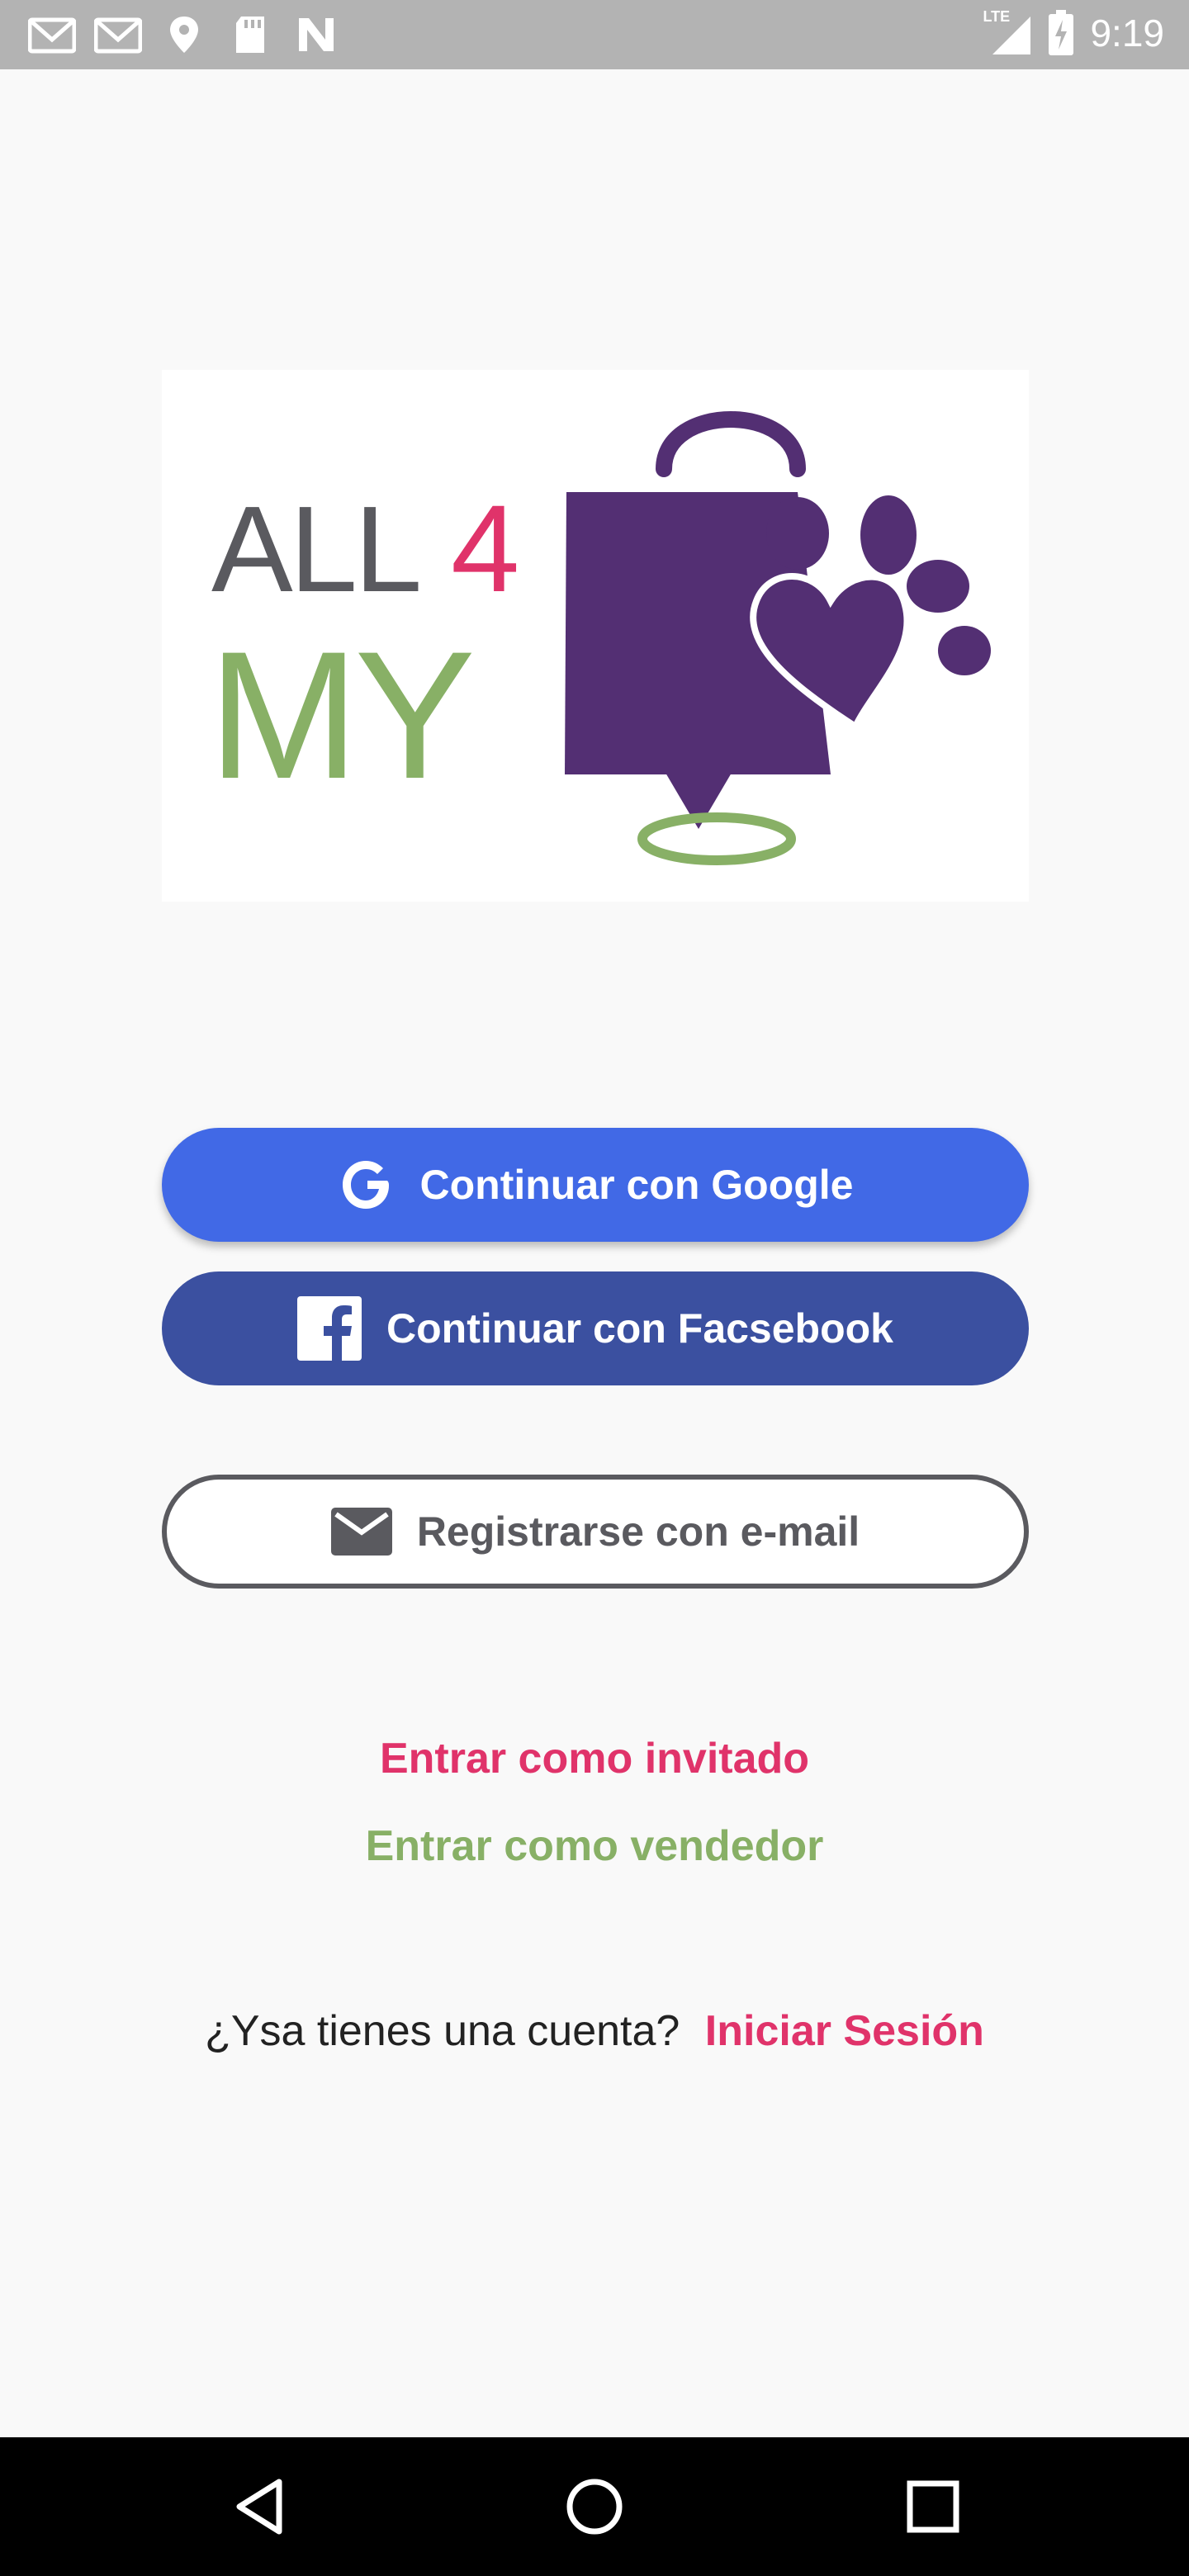  What do you see at coordinates (250, 35) in the screenshot?
I see `sd-card-icon` at bounding box center [250, 35].